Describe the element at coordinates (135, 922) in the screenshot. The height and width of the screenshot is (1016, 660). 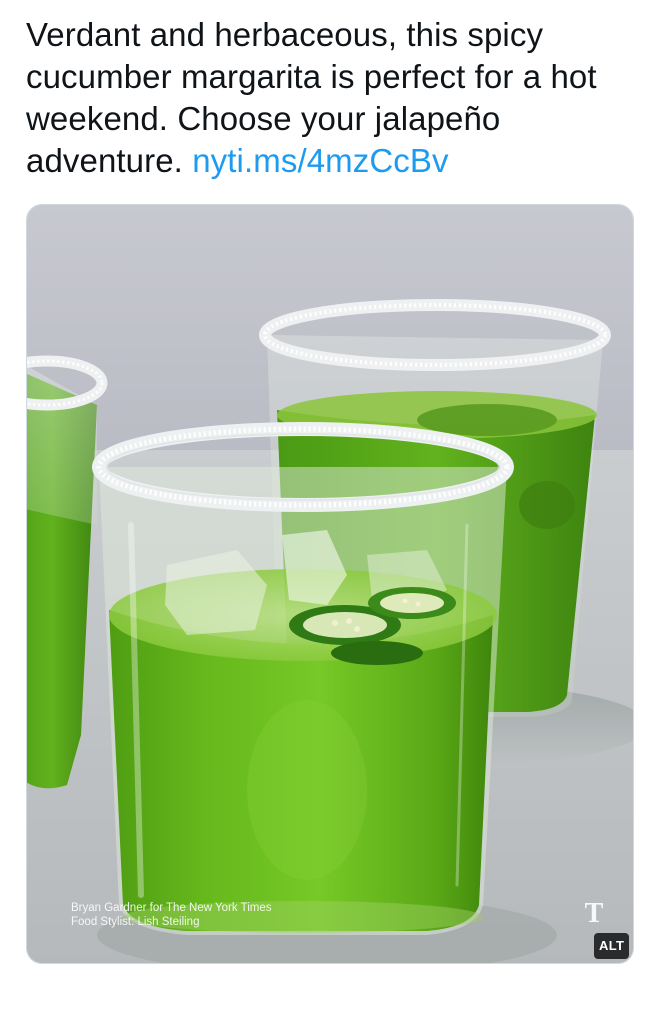
I see `photo-credit-line-2: Food Stylist: Lish Steiling` at that location.